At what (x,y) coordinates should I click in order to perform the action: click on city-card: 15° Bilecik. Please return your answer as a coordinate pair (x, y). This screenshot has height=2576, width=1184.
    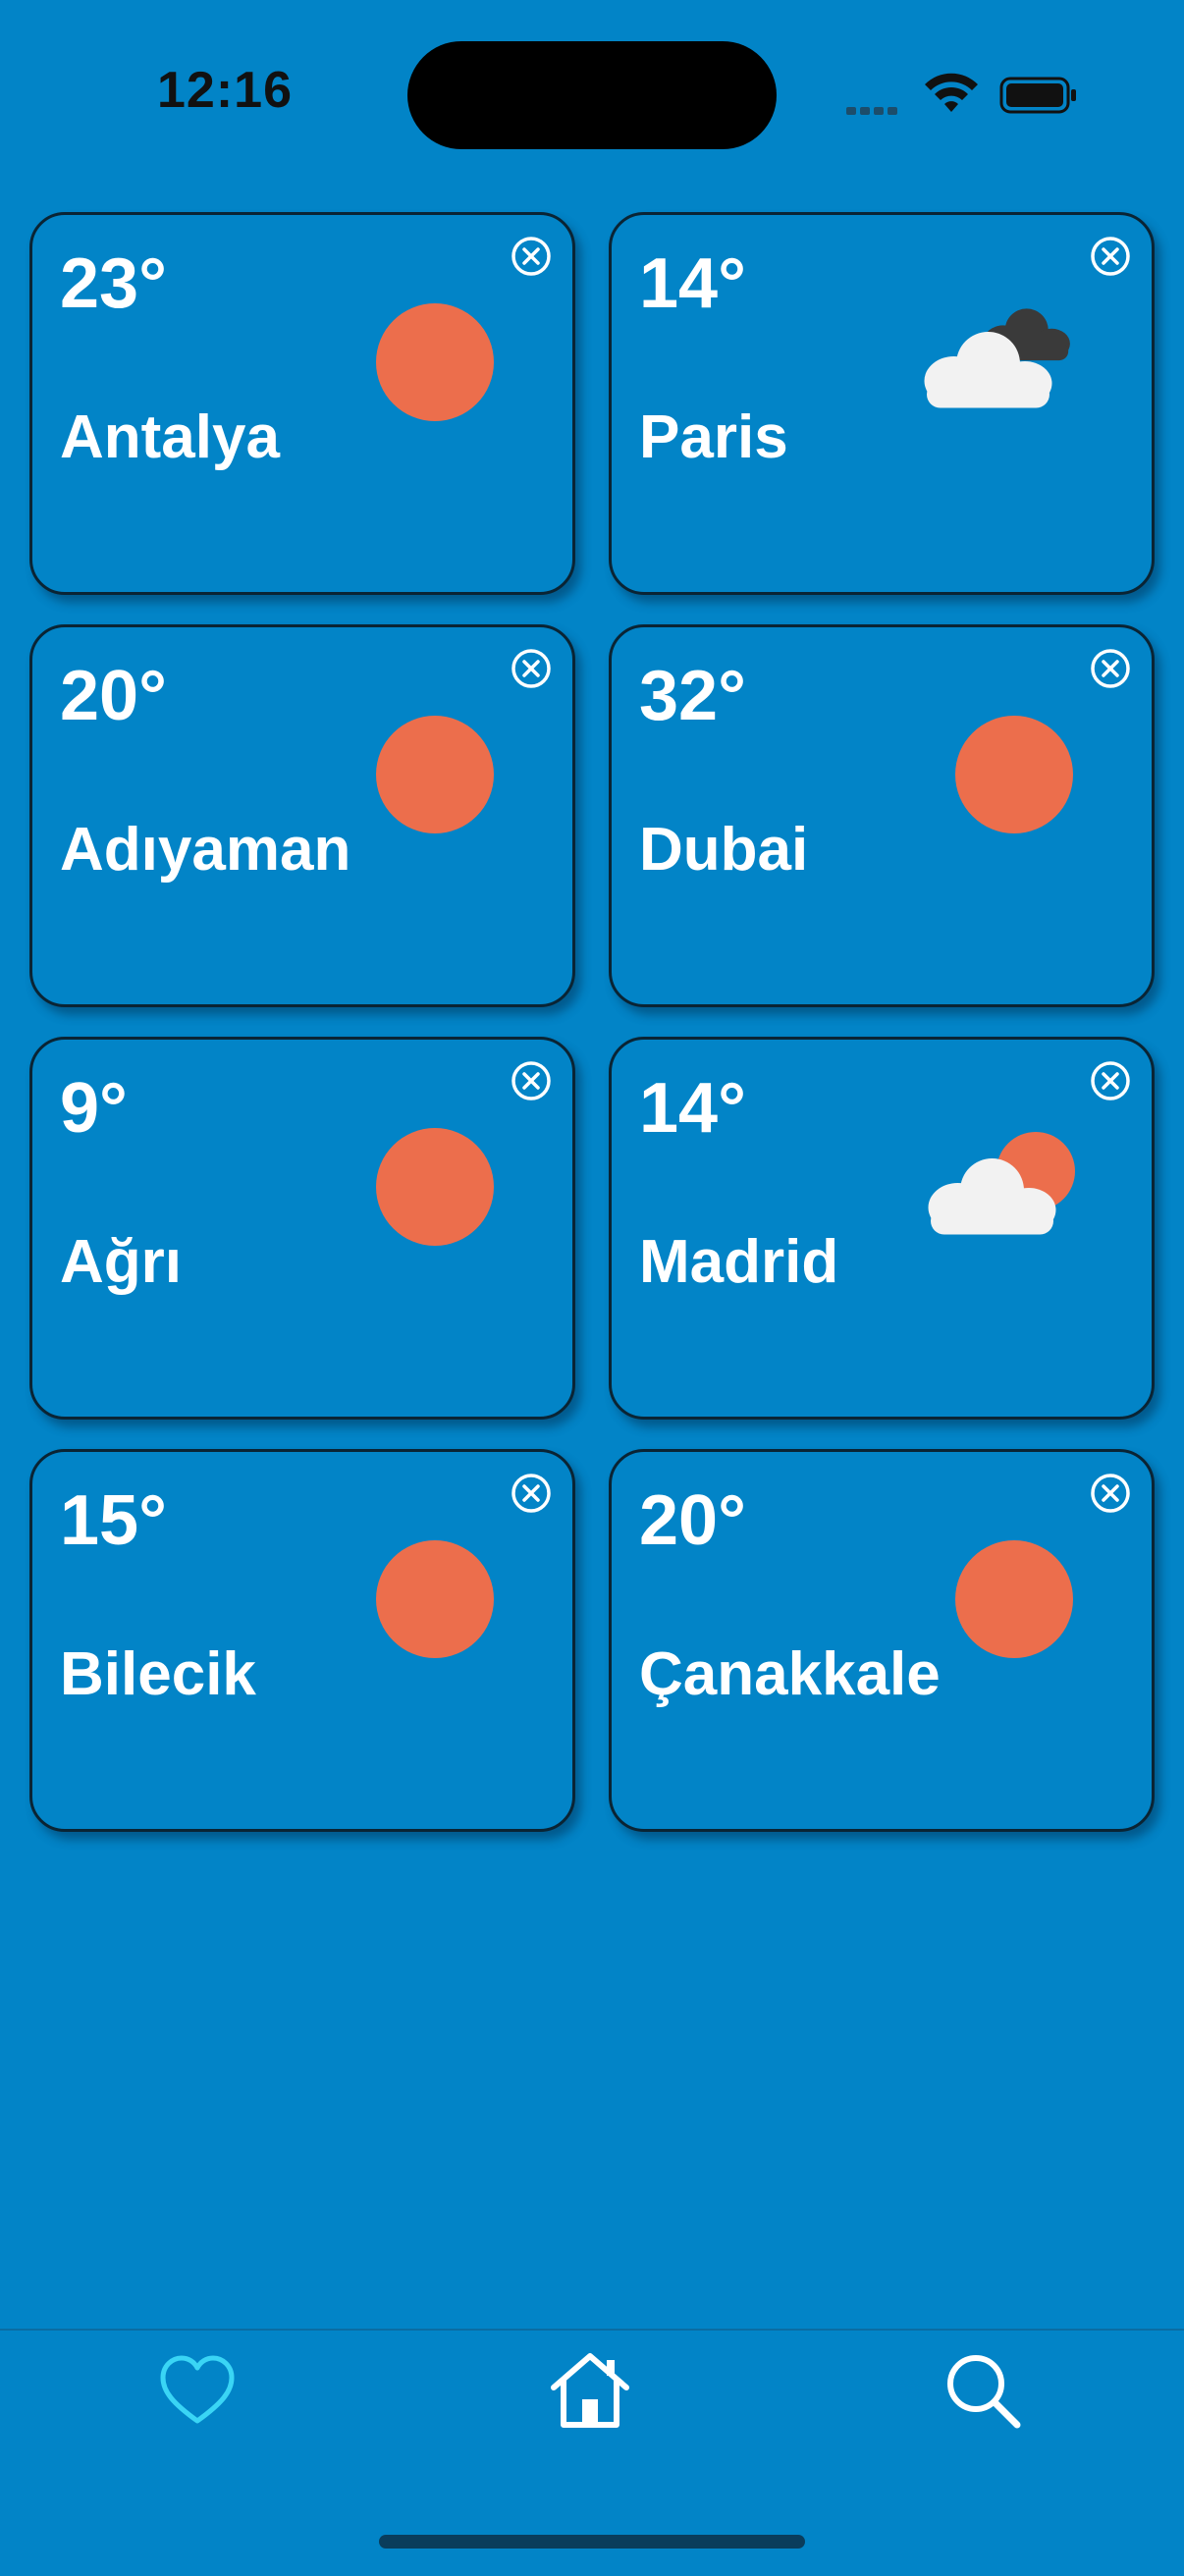
    Looking at the image, I should click on (302, 1640).